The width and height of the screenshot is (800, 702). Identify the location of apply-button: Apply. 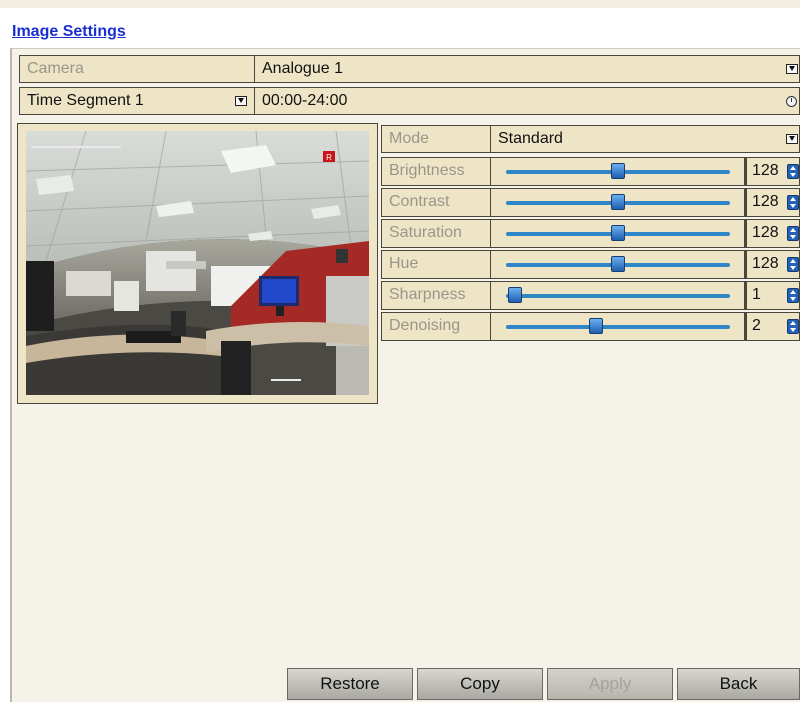
(610, 684).